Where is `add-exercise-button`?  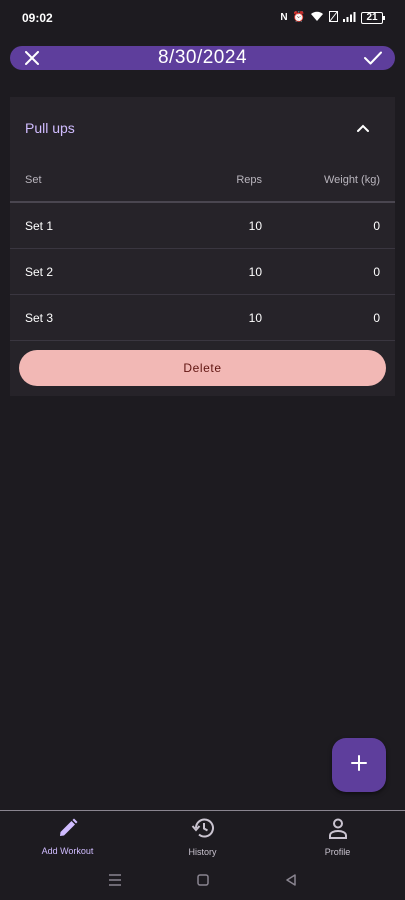
add-exercise-button is located at coordinates (359, 765).